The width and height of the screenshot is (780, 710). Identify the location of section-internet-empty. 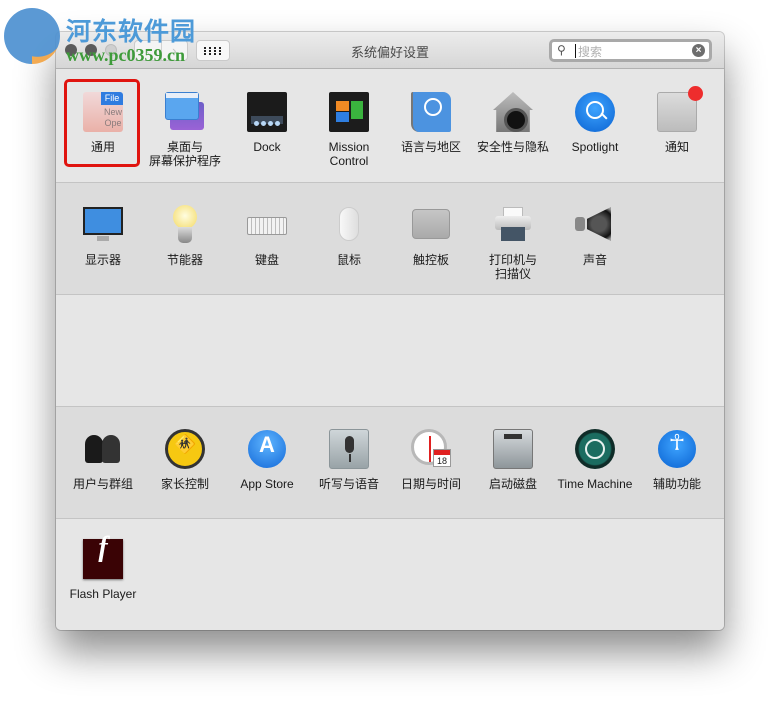
(390, 351).